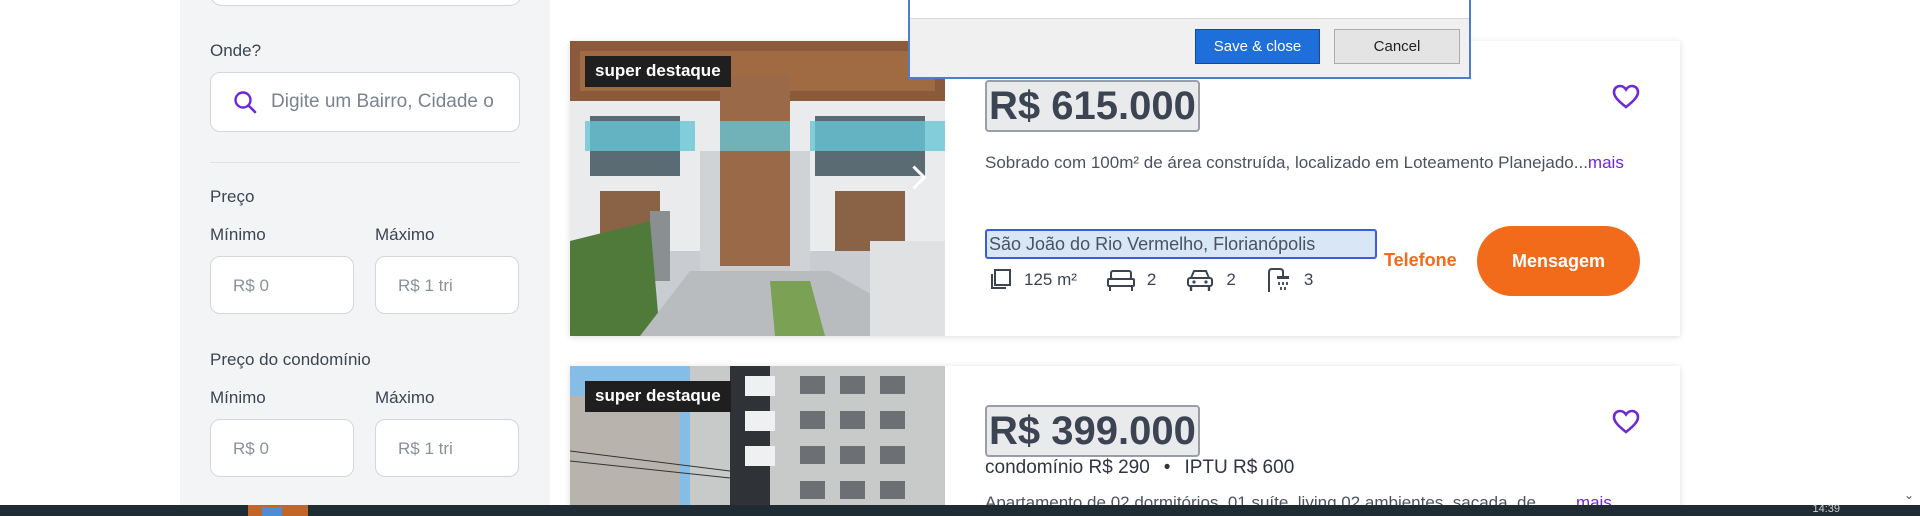 Image resolution: width=1920 pixels, height=516 pixels. I want to click on message-button: Mensagem, so click(1558, 261).